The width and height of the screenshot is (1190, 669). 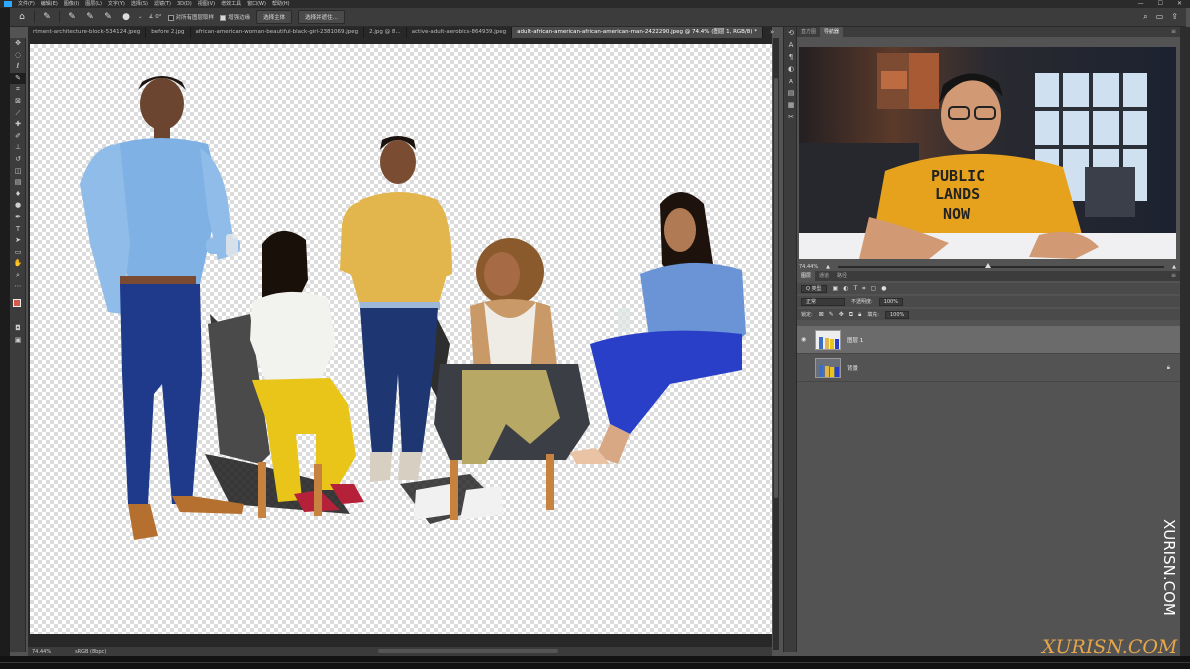 What do you see at coordinates (832, 32) in the screenshot?
I see `tab-navigator: 导航器` at bounding box center [832, 32].